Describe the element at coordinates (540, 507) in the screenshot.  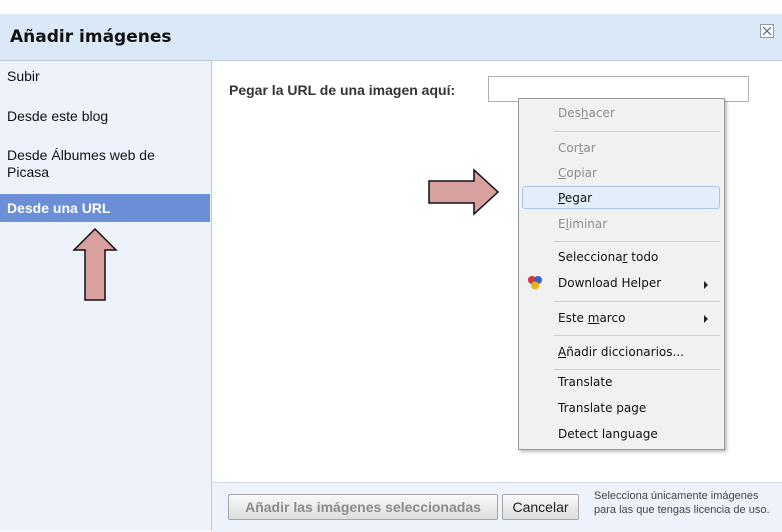
I see `cancel-button: Cancelar` at that location.